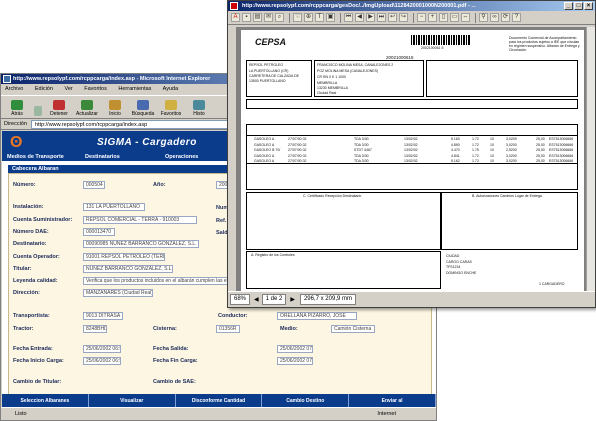  I want to click on cambio-destino-button: Cambio Destino, so click(306, 401).